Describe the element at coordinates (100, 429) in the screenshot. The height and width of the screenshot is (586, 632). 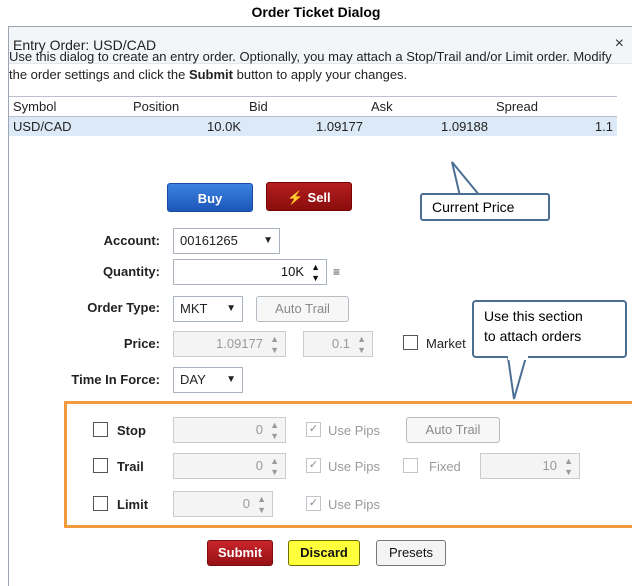
I see `stop-checkbox` at that location.